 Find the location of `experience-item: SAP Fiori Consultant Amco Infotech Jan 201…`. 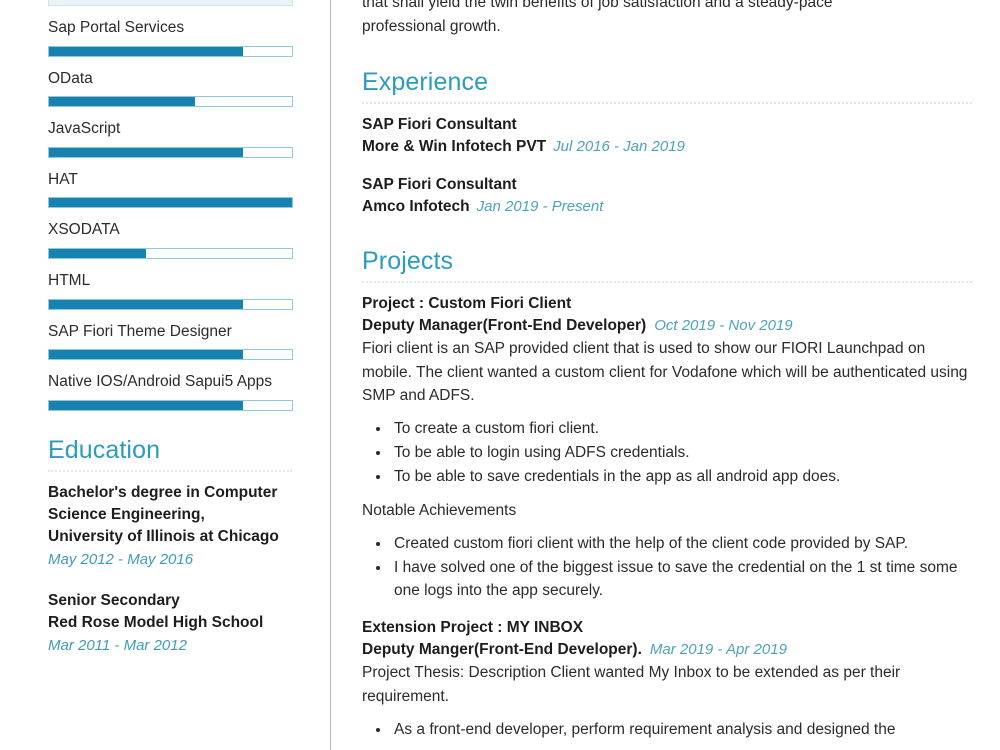

experience-item: SAP Fiori Consultant Amco Infotech Jan 201… is located at coordinates (667, 196).